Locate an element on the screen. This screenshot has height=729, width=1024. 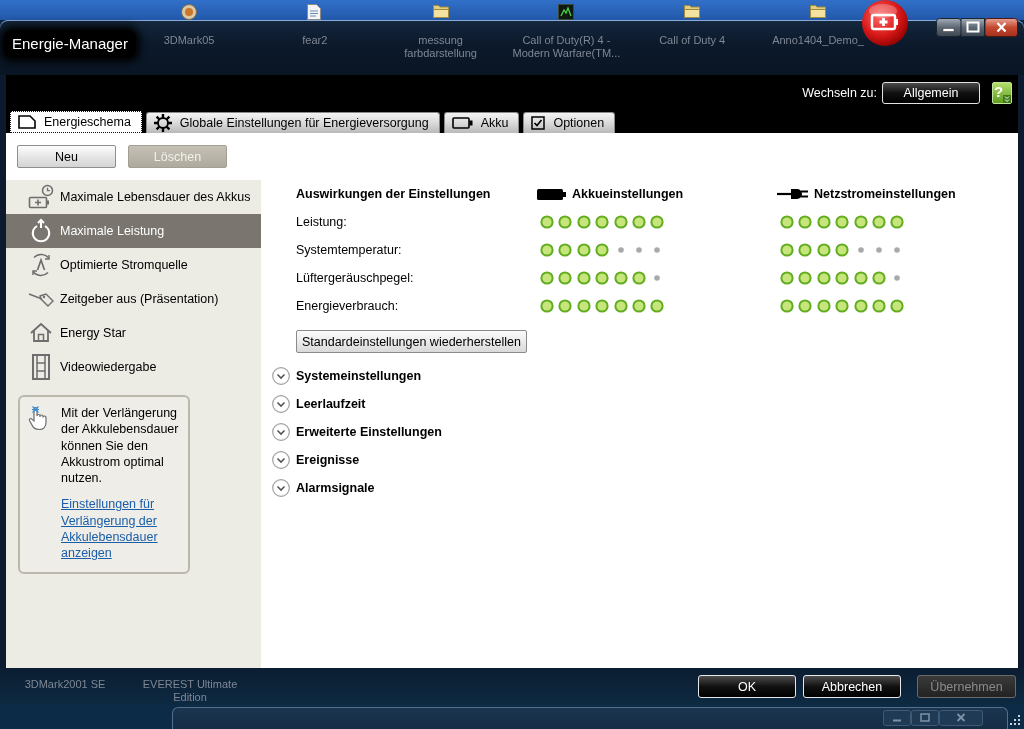
tab: Globale Einstellungen für Energieversorgung is located at coordinates (292, 122).